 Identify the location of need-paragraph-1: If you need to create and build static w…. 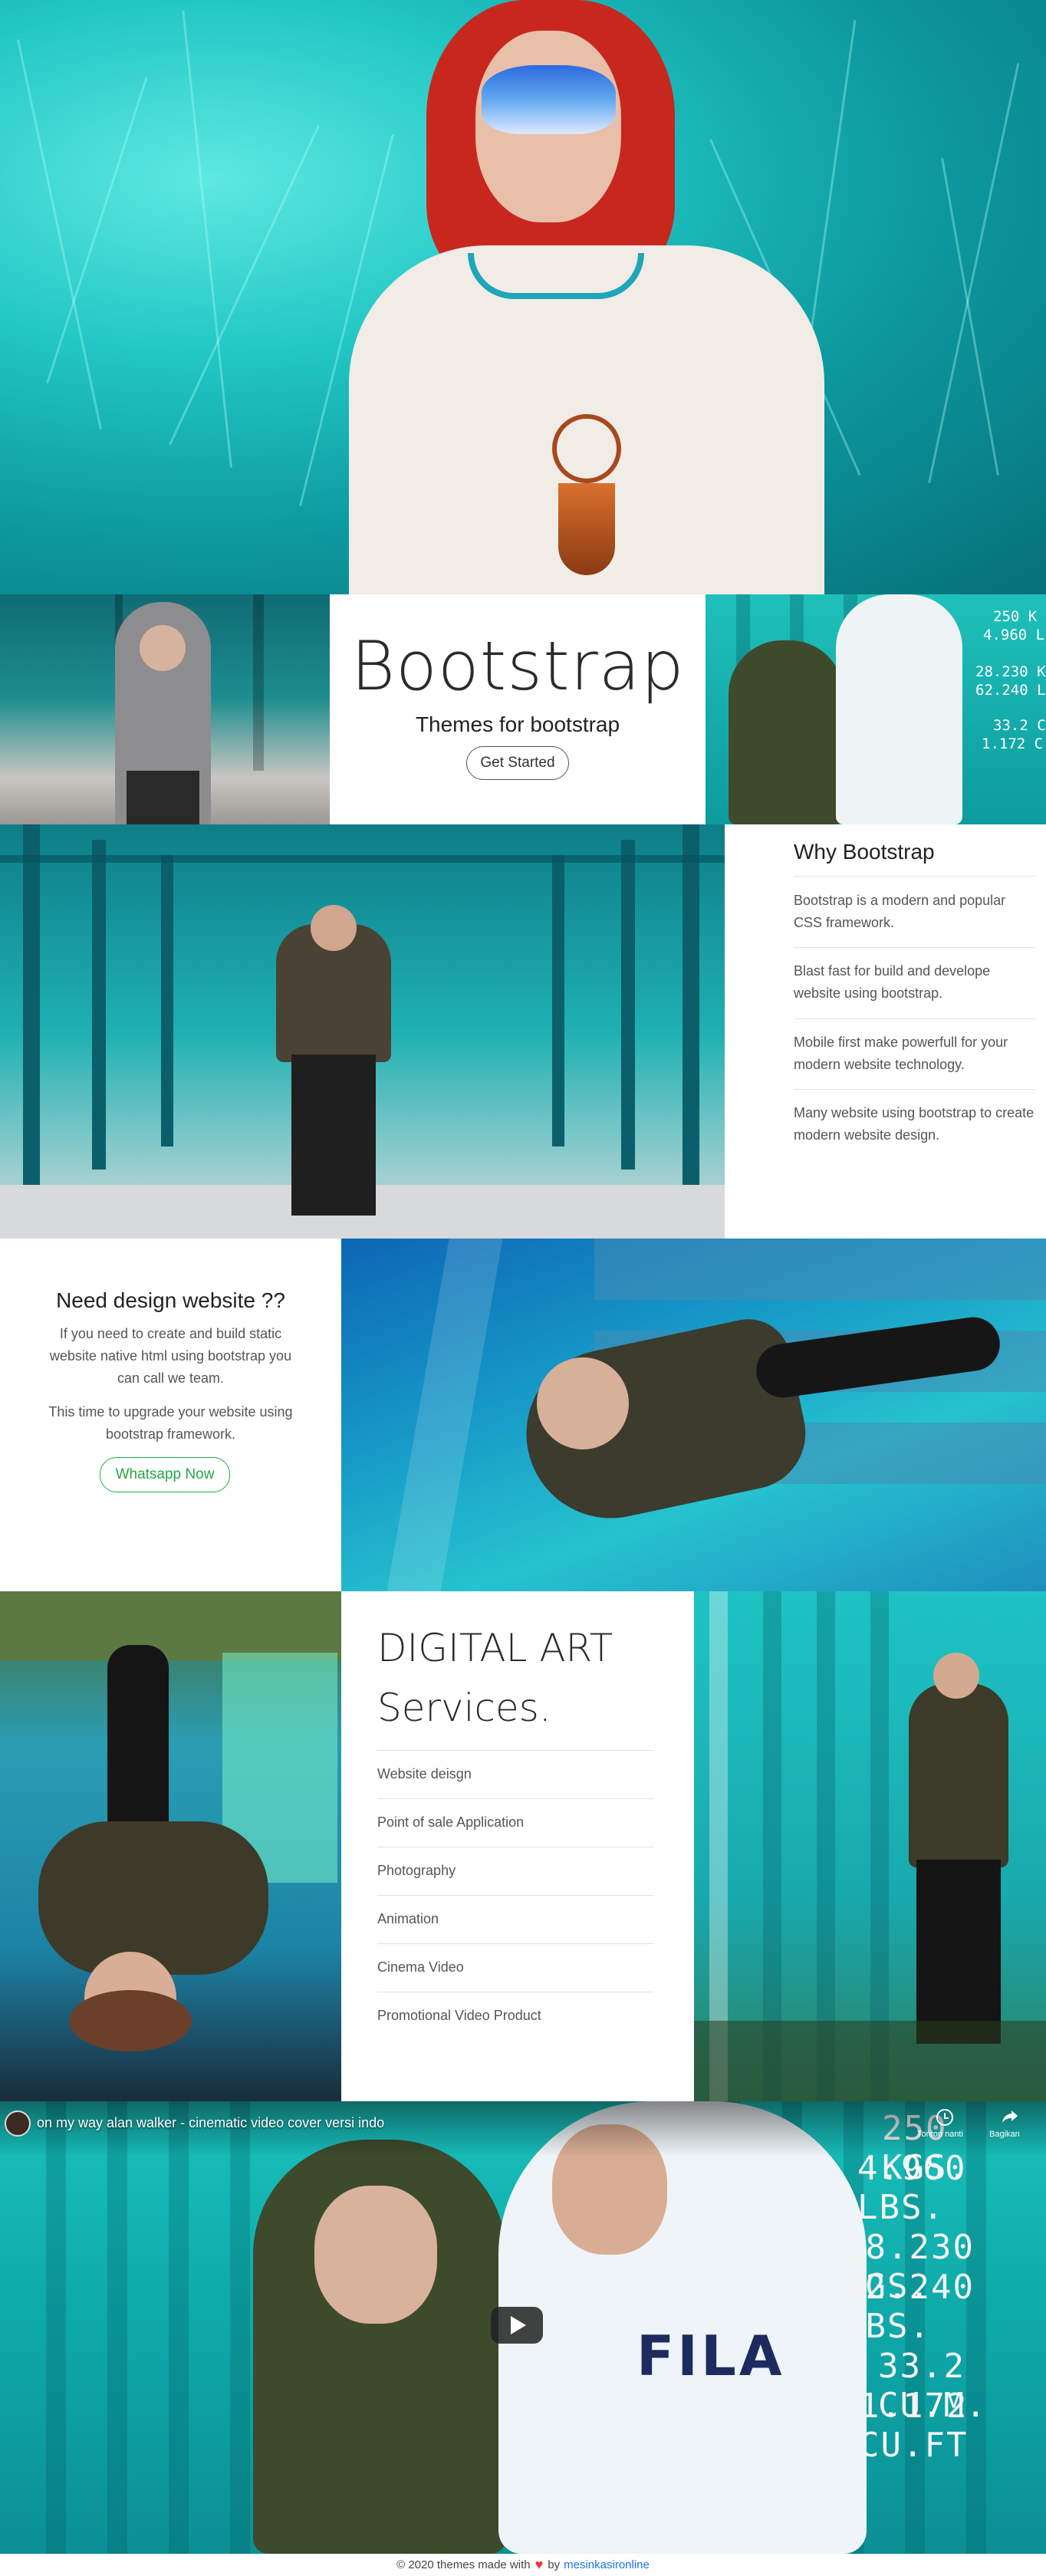
(170, 1356).